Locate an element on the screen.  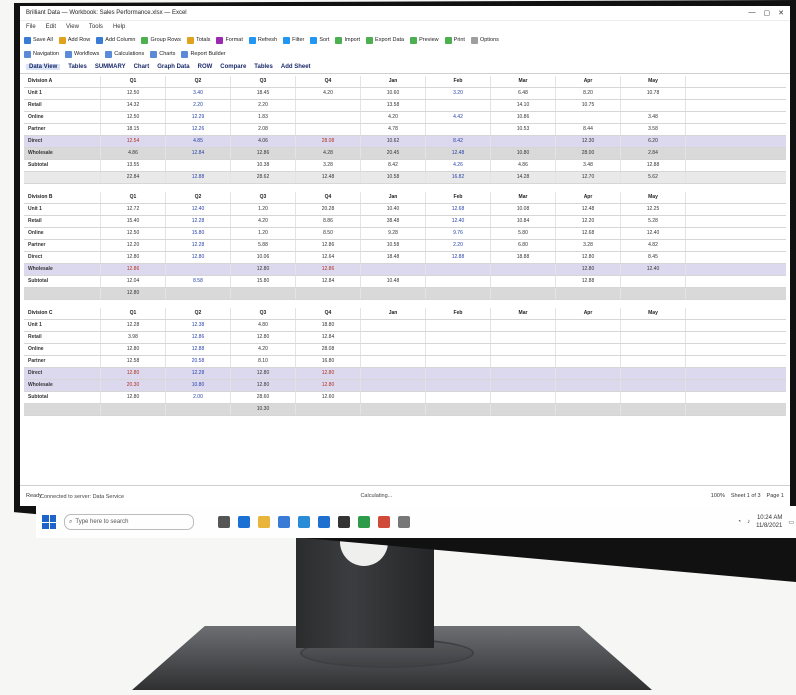
table-cell: 12.20 is located at coordinates (133, 245).